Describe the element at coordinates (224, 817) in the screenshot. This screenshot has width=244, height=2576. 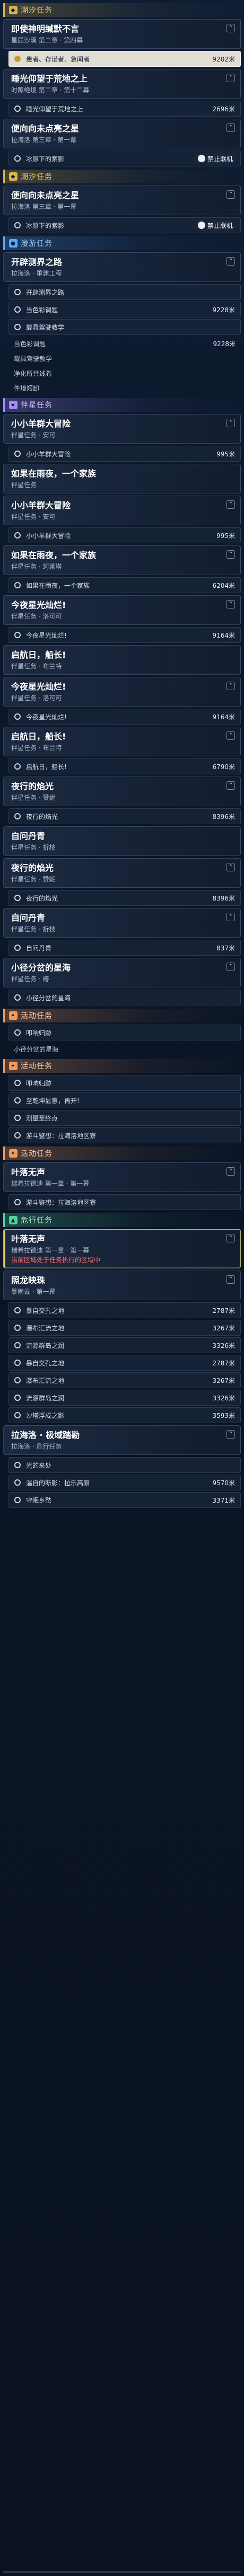
I see `step-distance: 8396米` at that location.